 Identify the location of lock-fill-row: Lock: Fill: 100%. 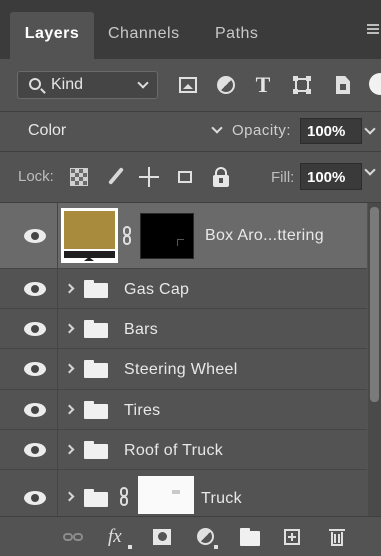
(190, 177).